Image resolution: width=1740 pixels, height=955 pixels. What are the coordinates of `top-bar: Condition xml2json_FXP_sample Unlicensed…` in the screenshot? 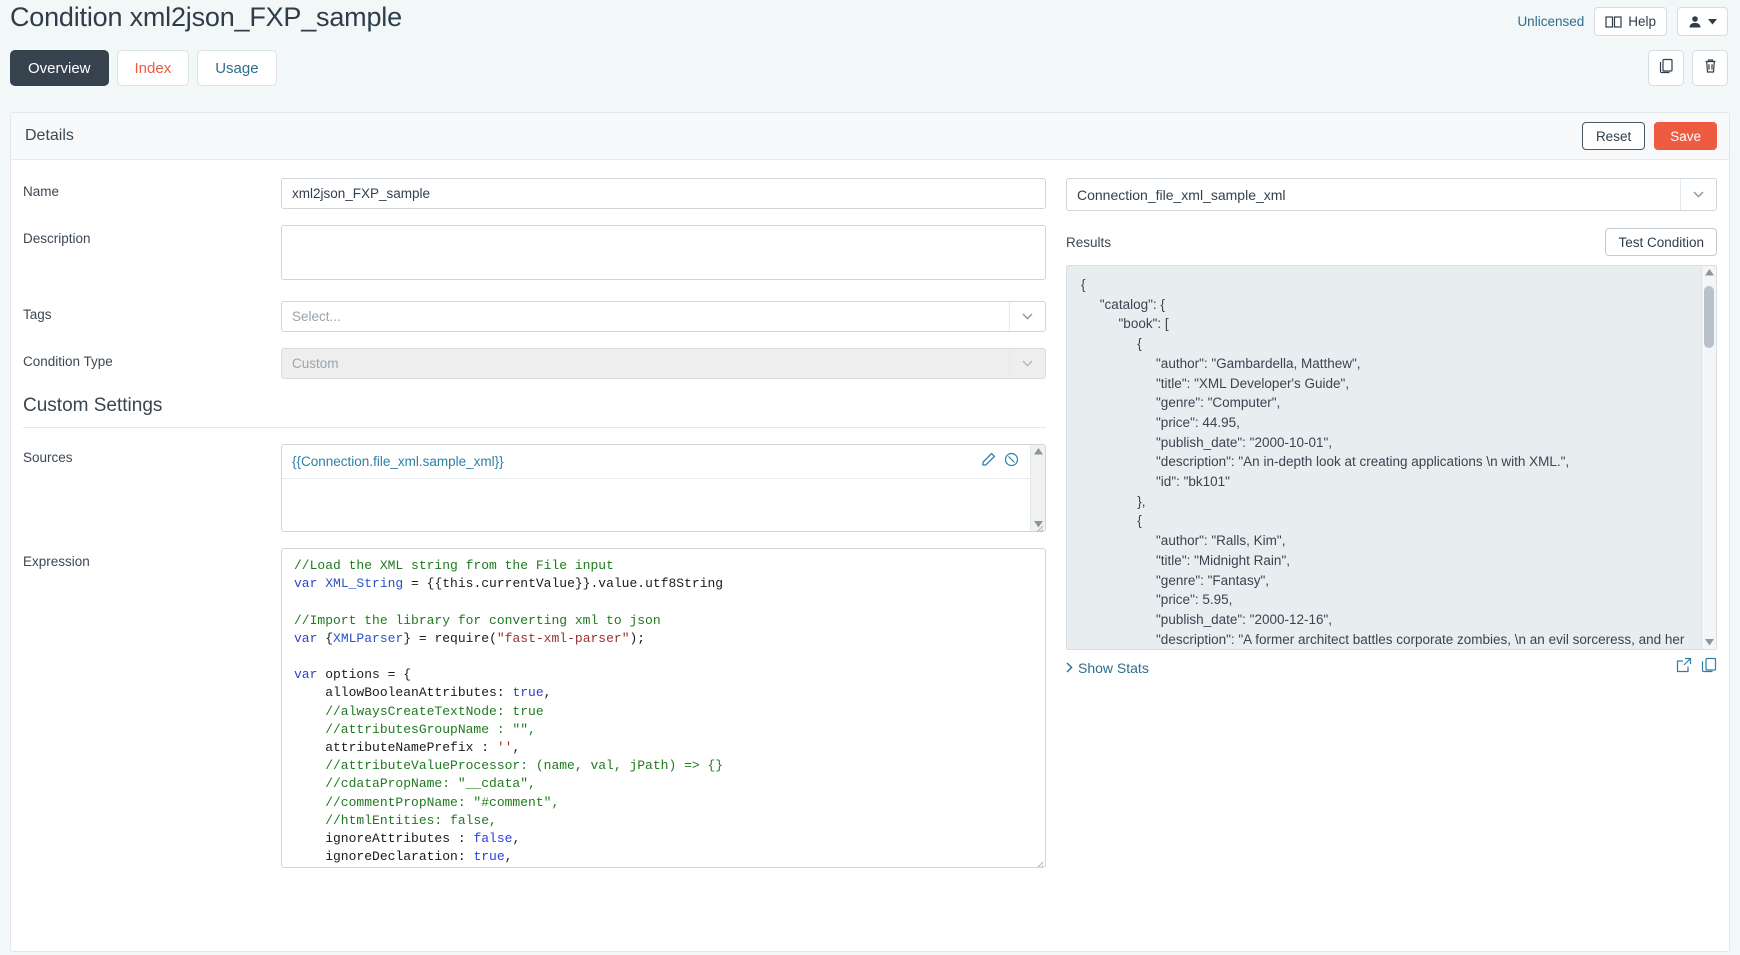 It's located at (870, 24).